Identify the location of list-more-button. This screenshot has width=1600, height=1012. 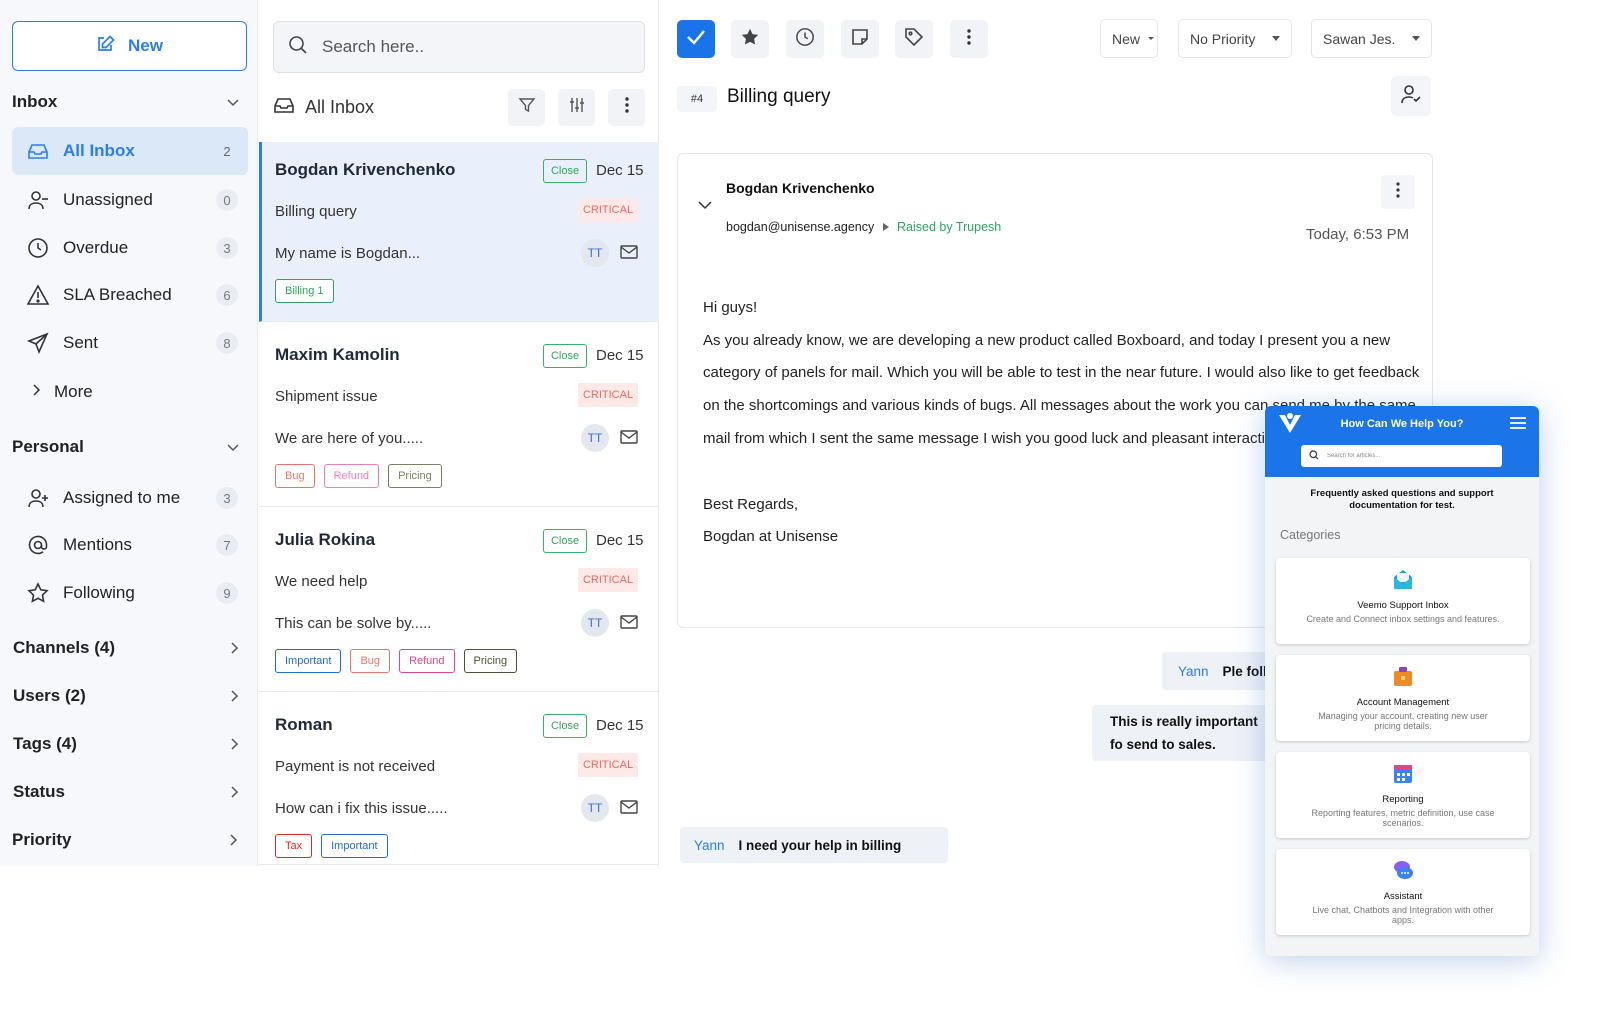
(626, 107).